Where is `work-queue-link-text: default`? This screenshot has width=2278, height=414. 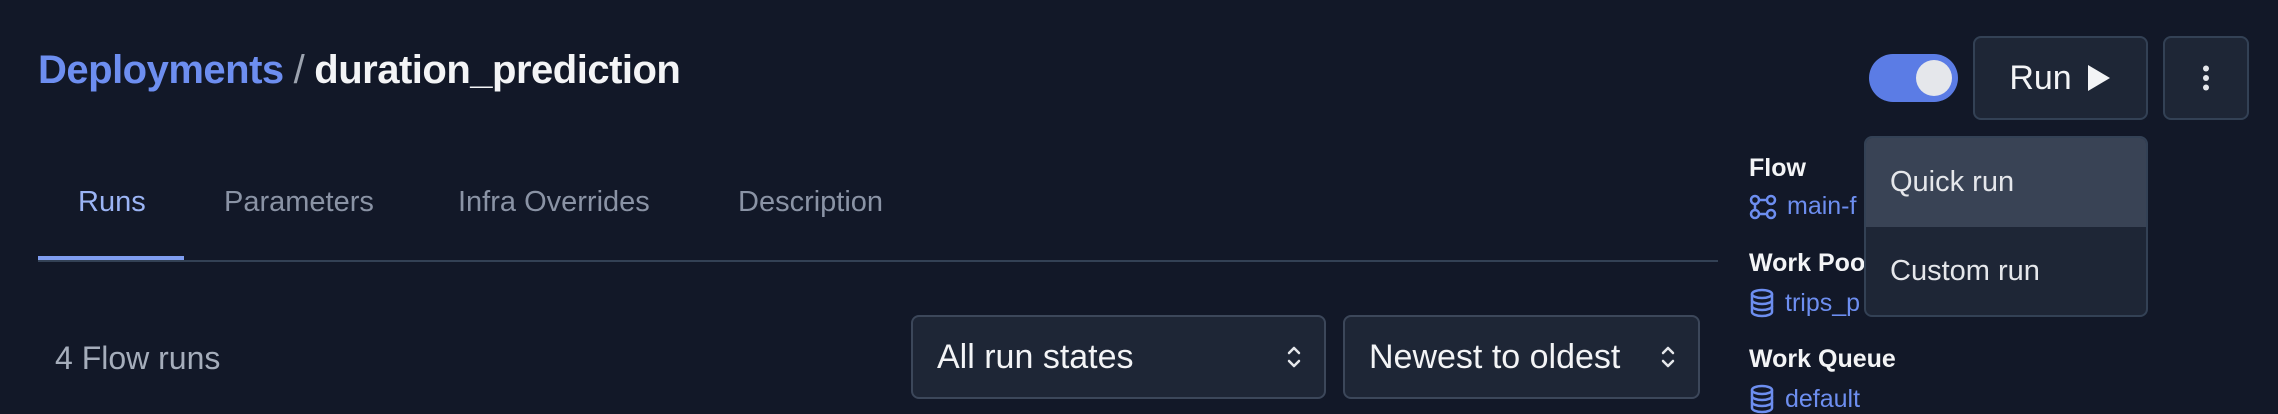 work-queue-link-text: default is located at coordinates (1823, 398).